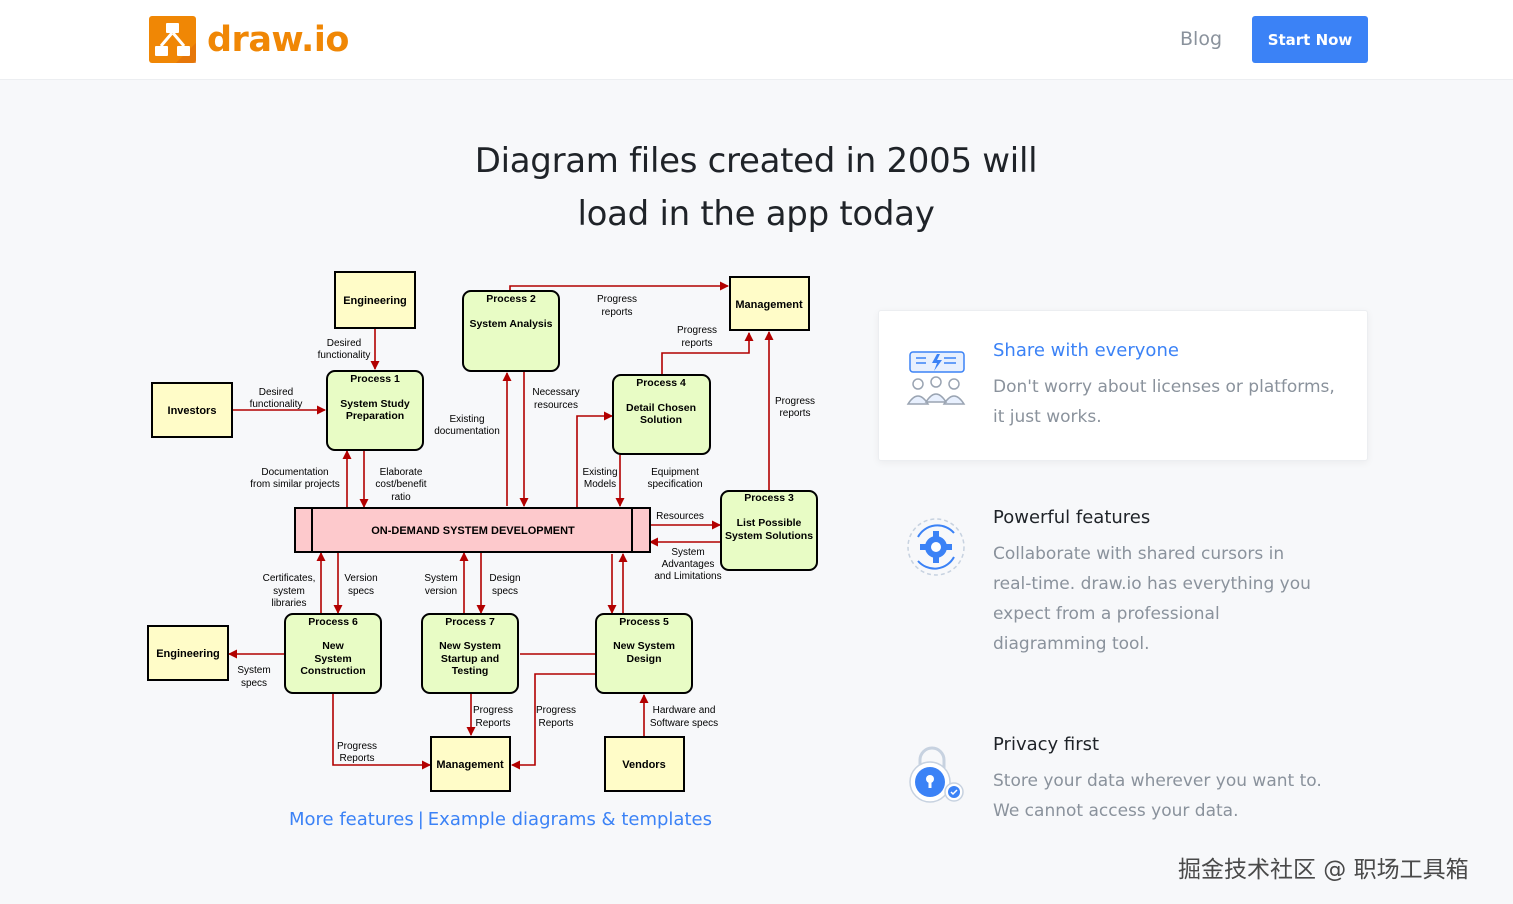 This screenshot has height=904, width=1513. I want to click on edge-label: Necessary, so click(555, 392).